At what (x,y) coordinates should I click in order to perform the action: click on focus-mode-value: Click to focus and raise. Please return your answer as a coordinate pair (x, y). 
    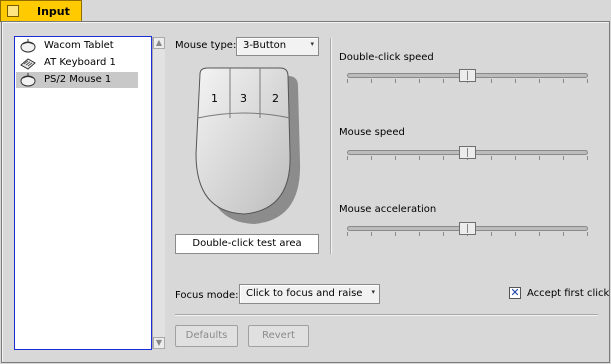
    Looking at the image, I should click on (304, 293).